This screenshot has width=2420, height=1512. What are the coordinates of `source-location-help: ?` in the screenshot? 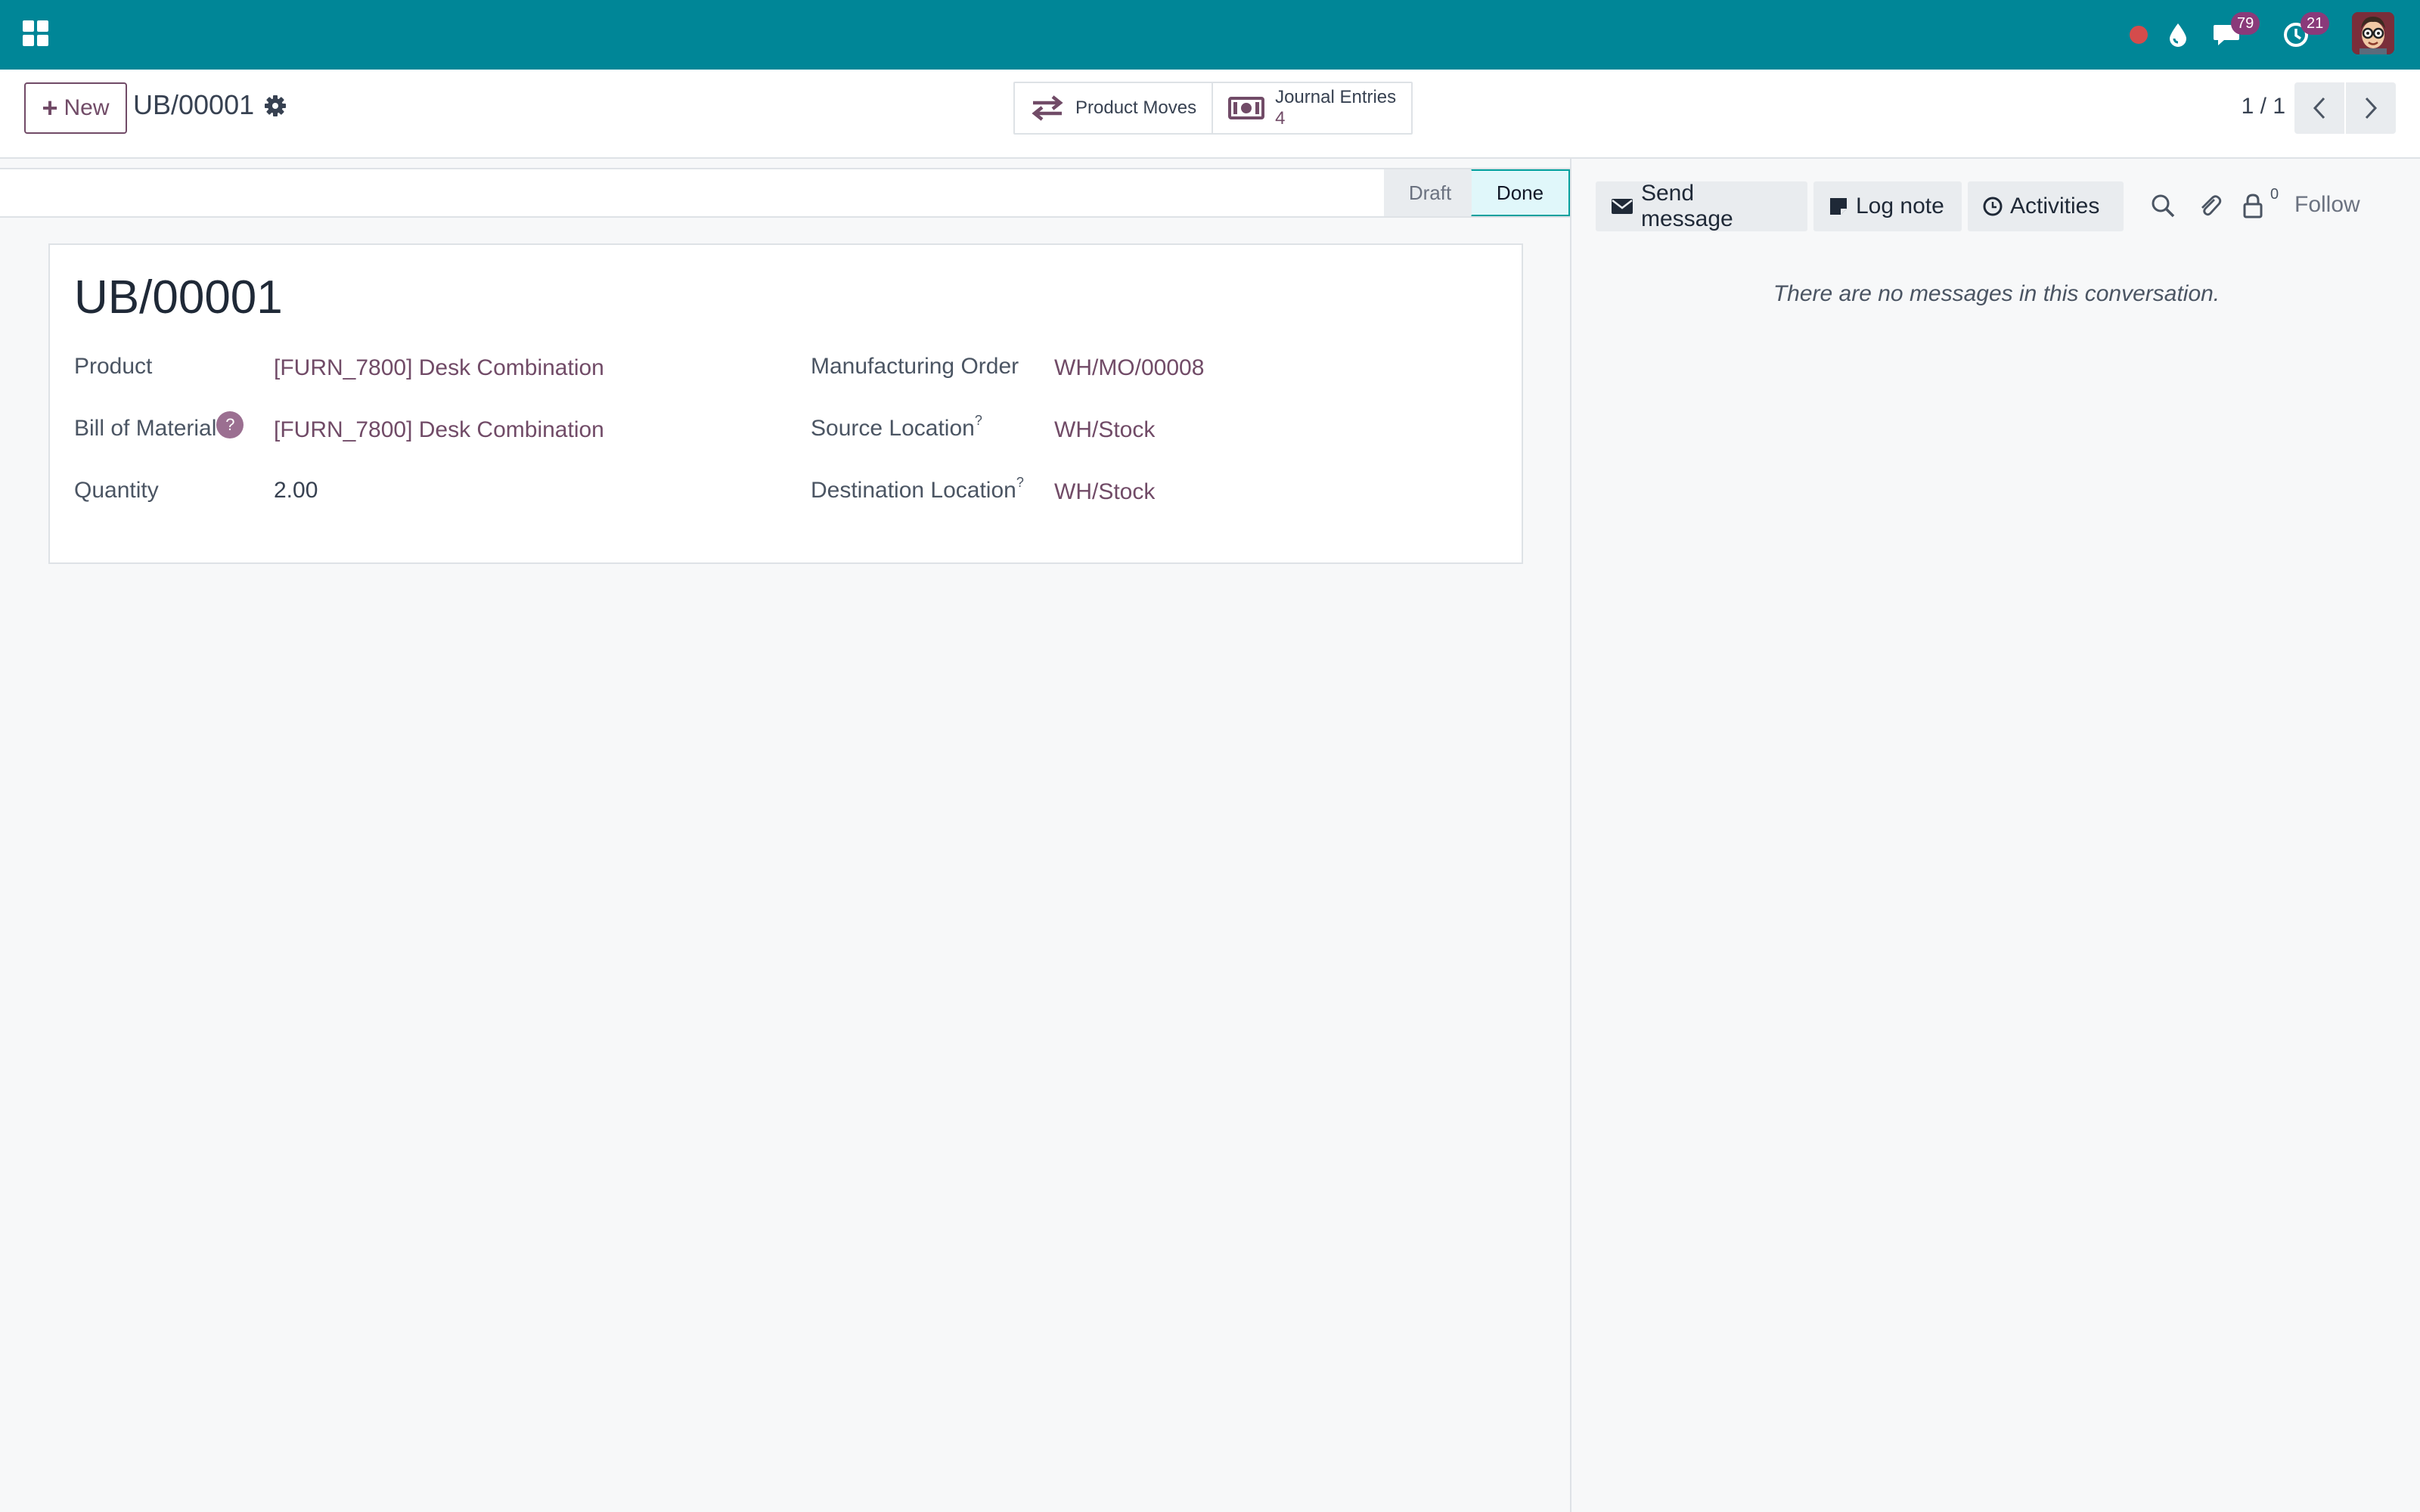 It's located at (978, 420).